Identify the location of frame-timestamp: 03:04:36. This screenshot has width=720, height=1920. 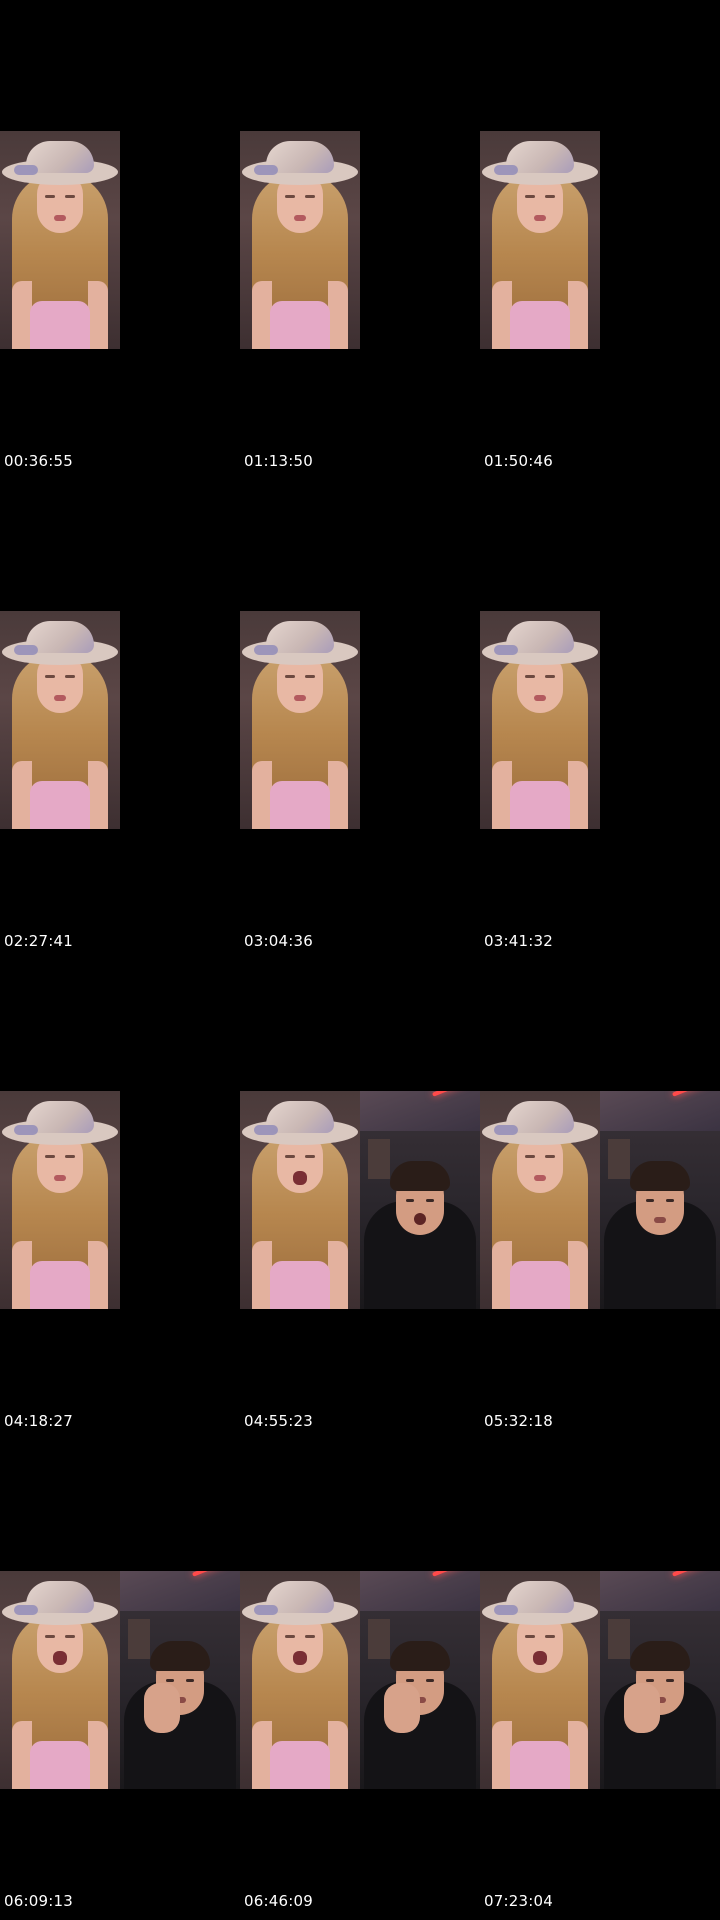
(278, 941).